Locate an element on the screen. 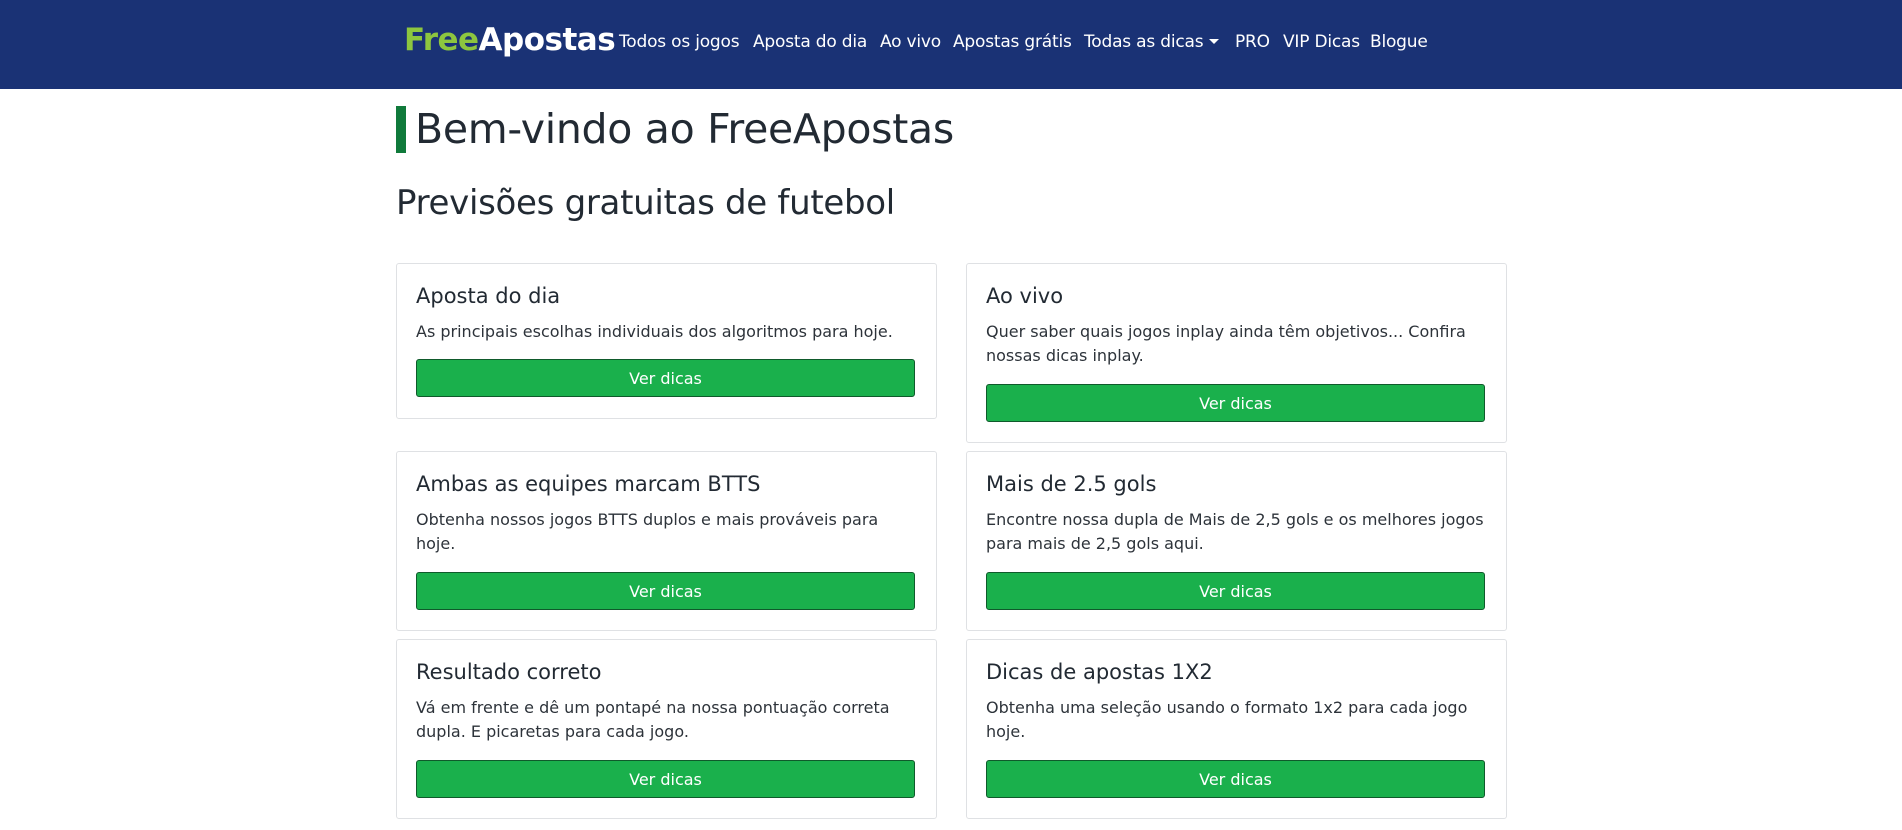 Image resolution: width=1902 pixels, height=830 pixels. nav-ao-vivo: Ao vivo is located at coordinates (910, 42).